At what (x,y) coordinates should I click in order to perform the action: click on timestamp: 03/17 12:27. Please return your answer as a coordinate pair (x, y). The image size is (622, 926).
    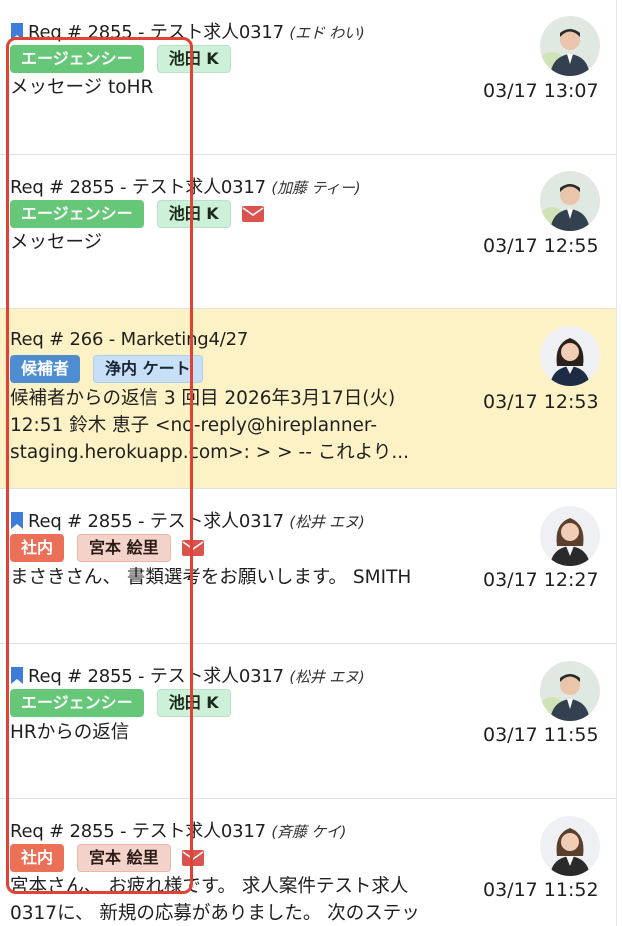
    Looking at the image, I should click on (541, 580).